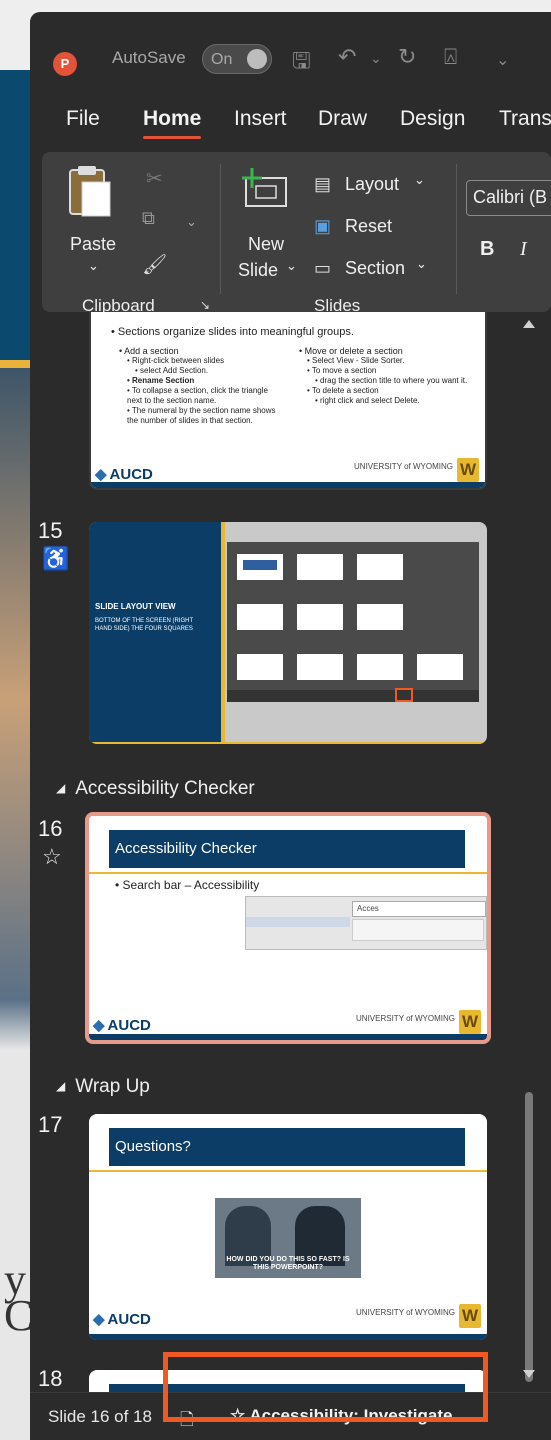 This screenshot has width=551, height=1440. Describe the element at coordinates (525, 119) in the screenshot. I see `tab-transitions: Trans` at that location.